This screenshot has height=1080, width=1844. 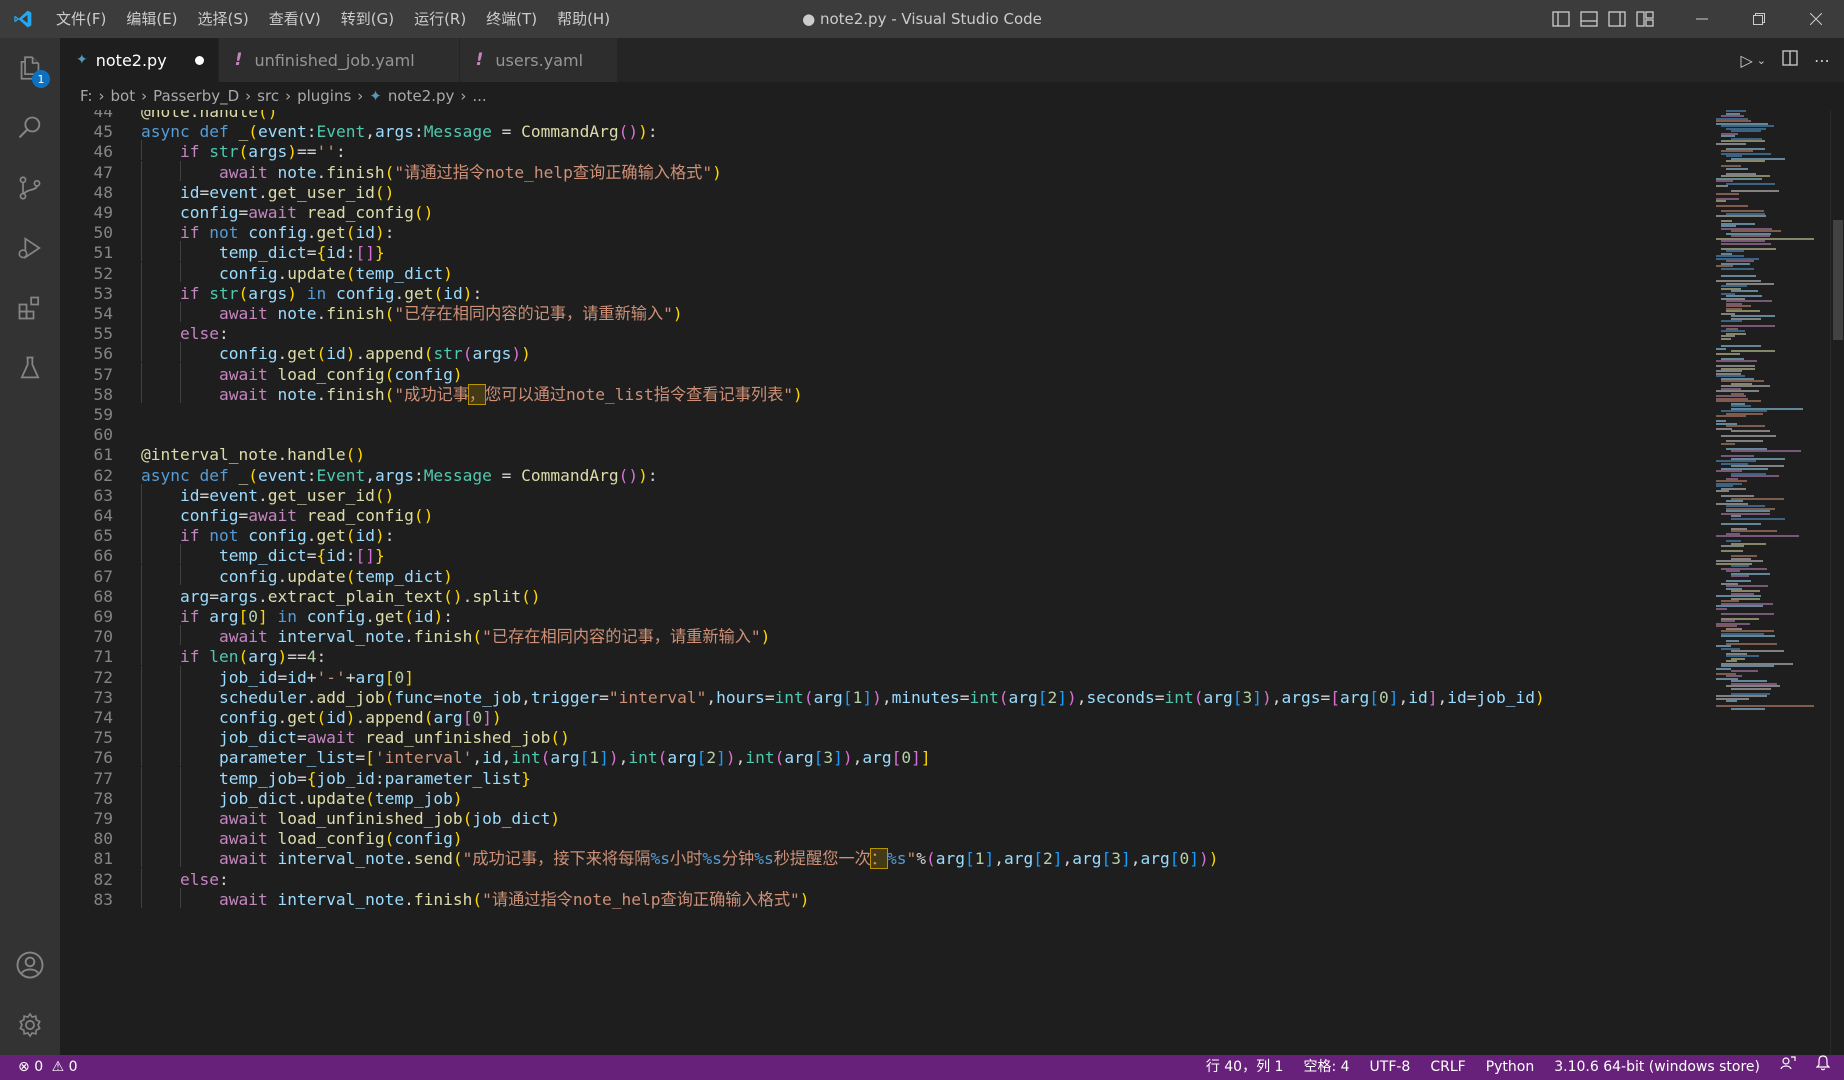 I want to click on warning-count: 0, so click(x=73, y=1067).